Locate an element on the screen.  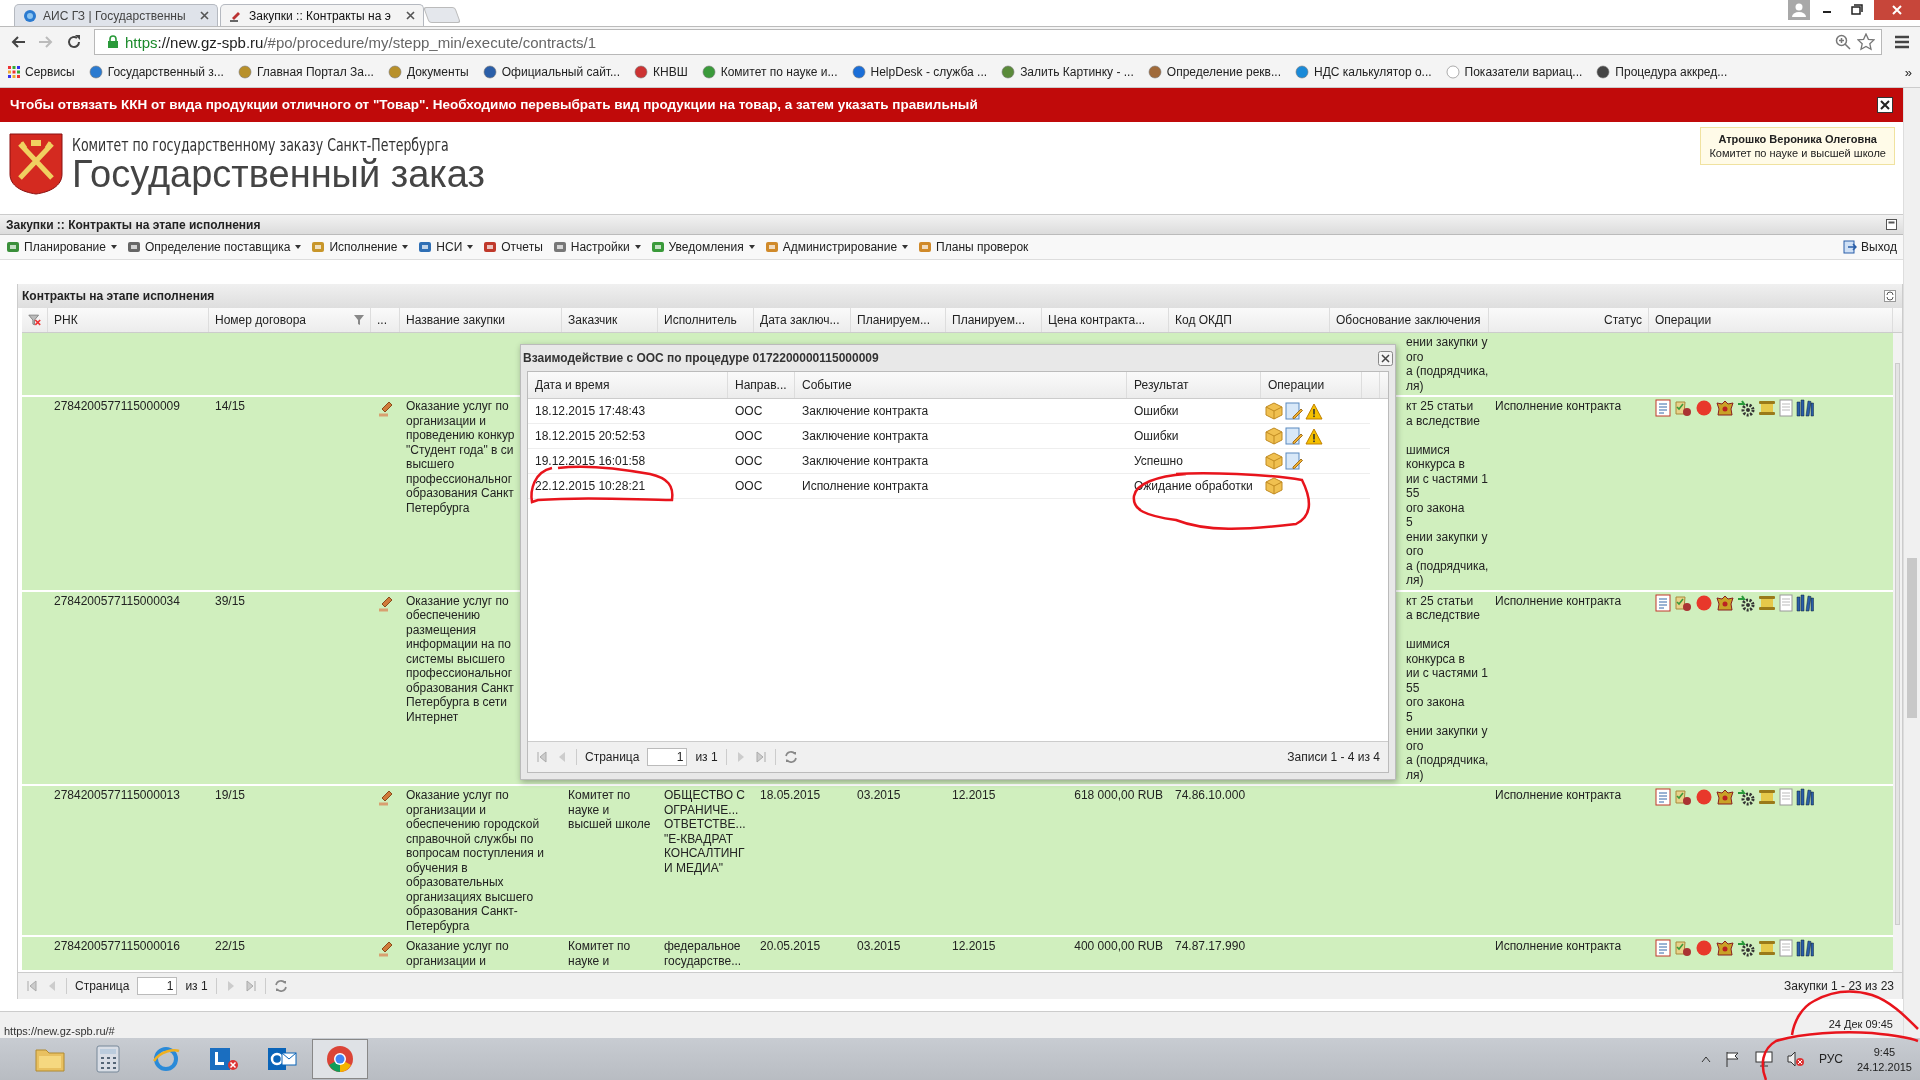
table-cell: 2784200577115000013 is located at coordinates (117, 795).